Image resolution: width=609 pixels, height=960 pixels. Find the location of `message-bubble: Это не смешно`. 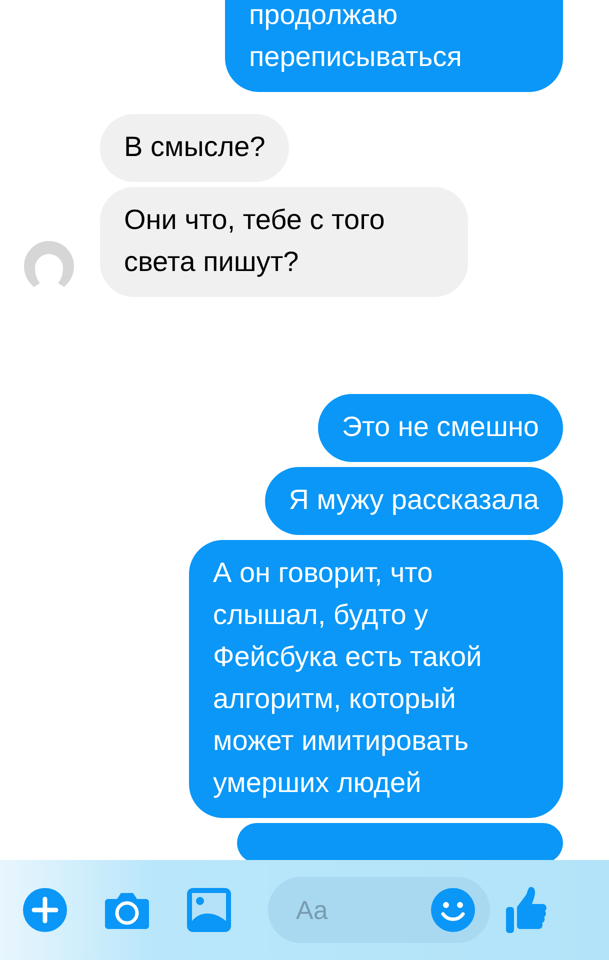

message-bubble: Это не смешно is located at coordinates (440, 428).